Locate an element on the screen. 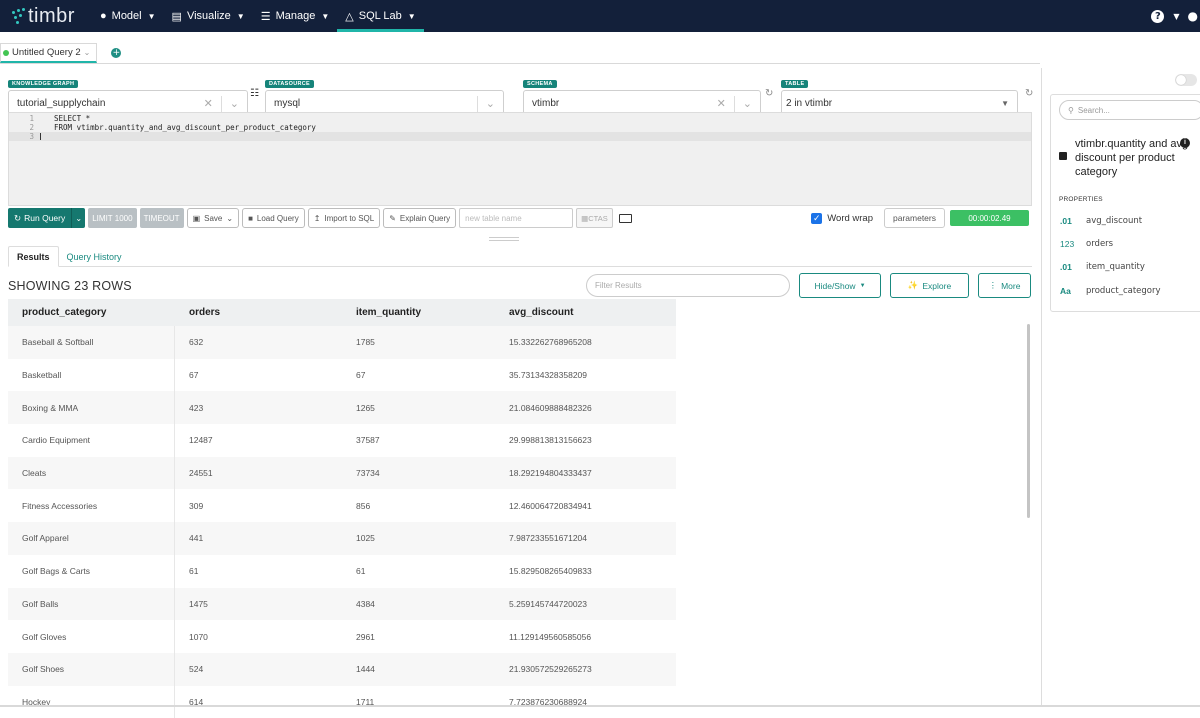  user-icon: ● is located at coordinates (1193, 16).